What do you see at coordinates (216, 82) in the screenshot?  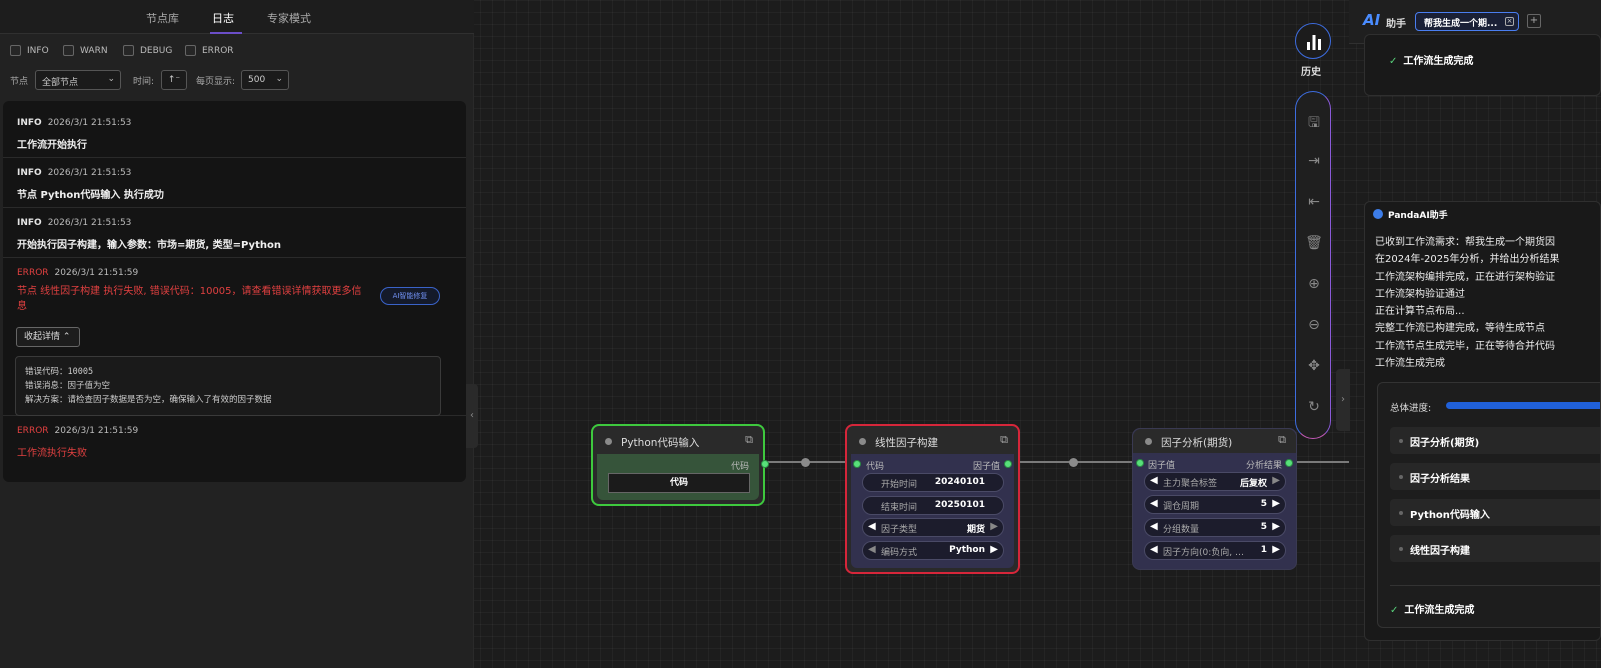 I see `per-page-label: 每页显示:` at bounding box center [216, 82].